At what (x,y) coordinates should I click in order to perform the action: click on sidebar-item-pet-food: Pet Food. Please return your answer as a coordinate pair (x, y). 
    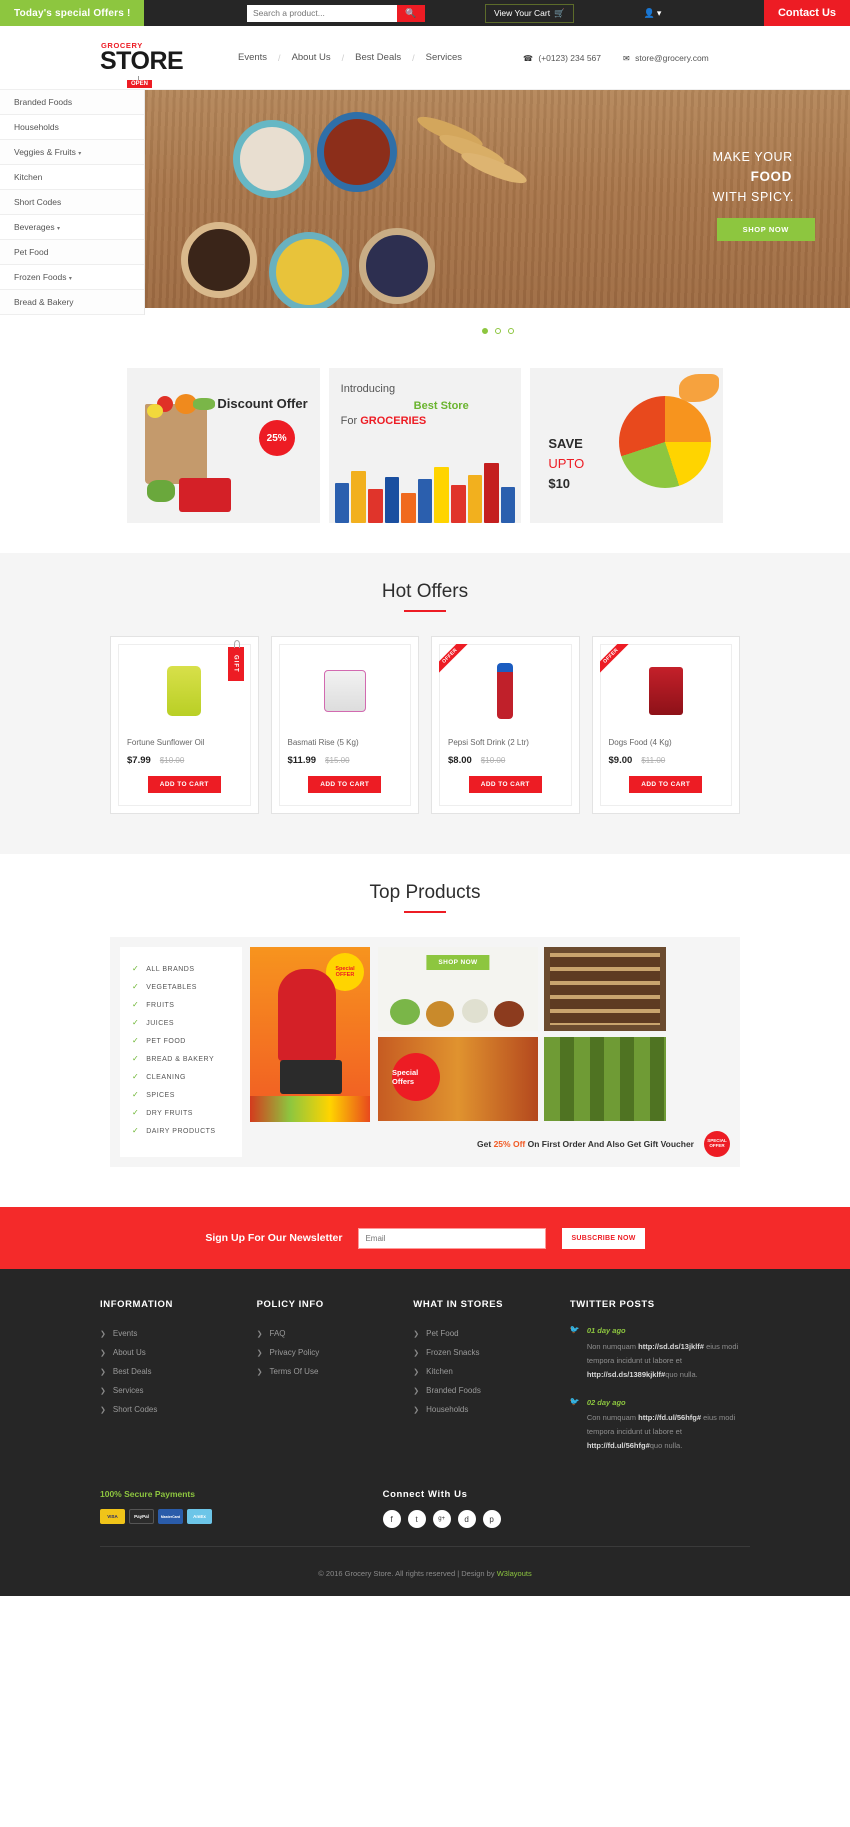
    Looking at the image, I should click on (72, 252).